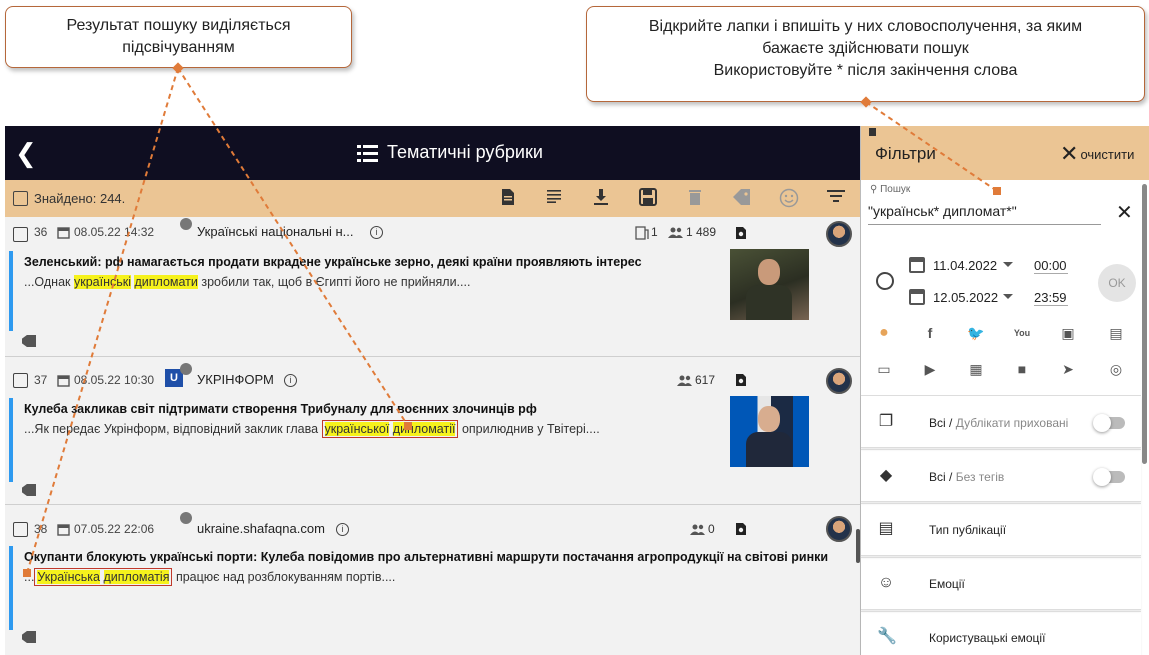  Describe the element at coordinates (136, 577) in the screenshot. I see `search-highlight: дипломатія` at that location.